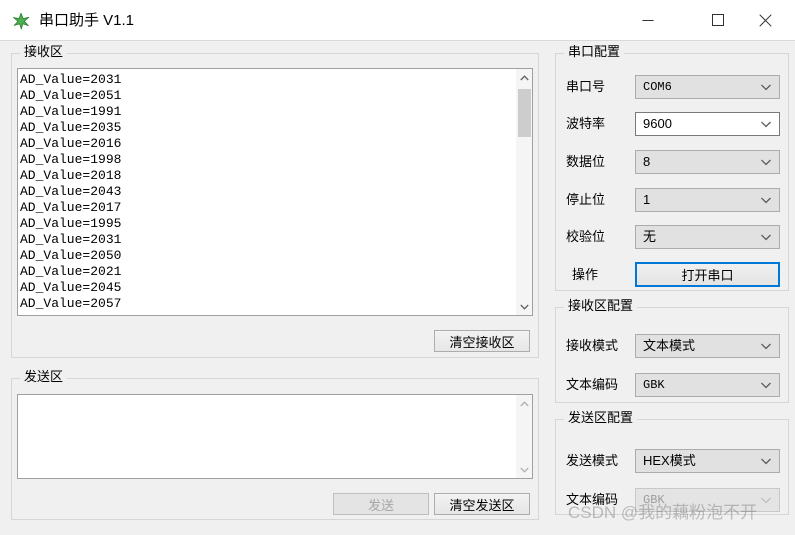 The image size is (795, 535). Describe the element at coordinates (707, 346) in the screenshot. I see `receive-mode-combo: 文本模式` at that location.